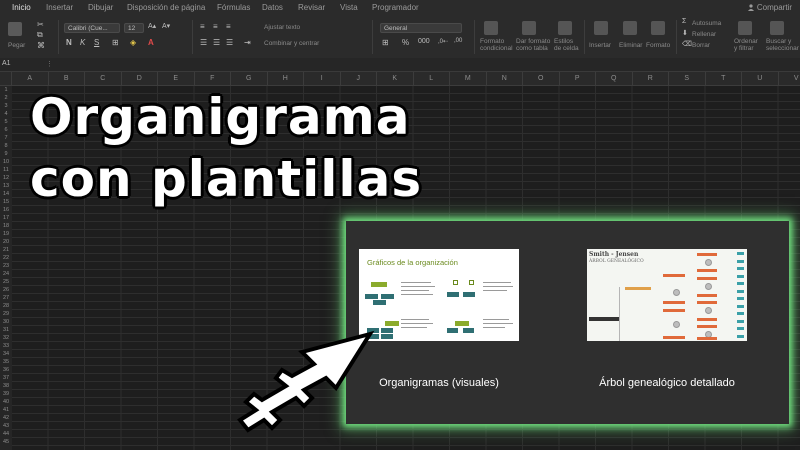 Image resolution: width=800 pixels, height=450 pixels. Describe the element at coordinates (6, 442) in the screenshot. I see `row-header-45: 45` at that location.